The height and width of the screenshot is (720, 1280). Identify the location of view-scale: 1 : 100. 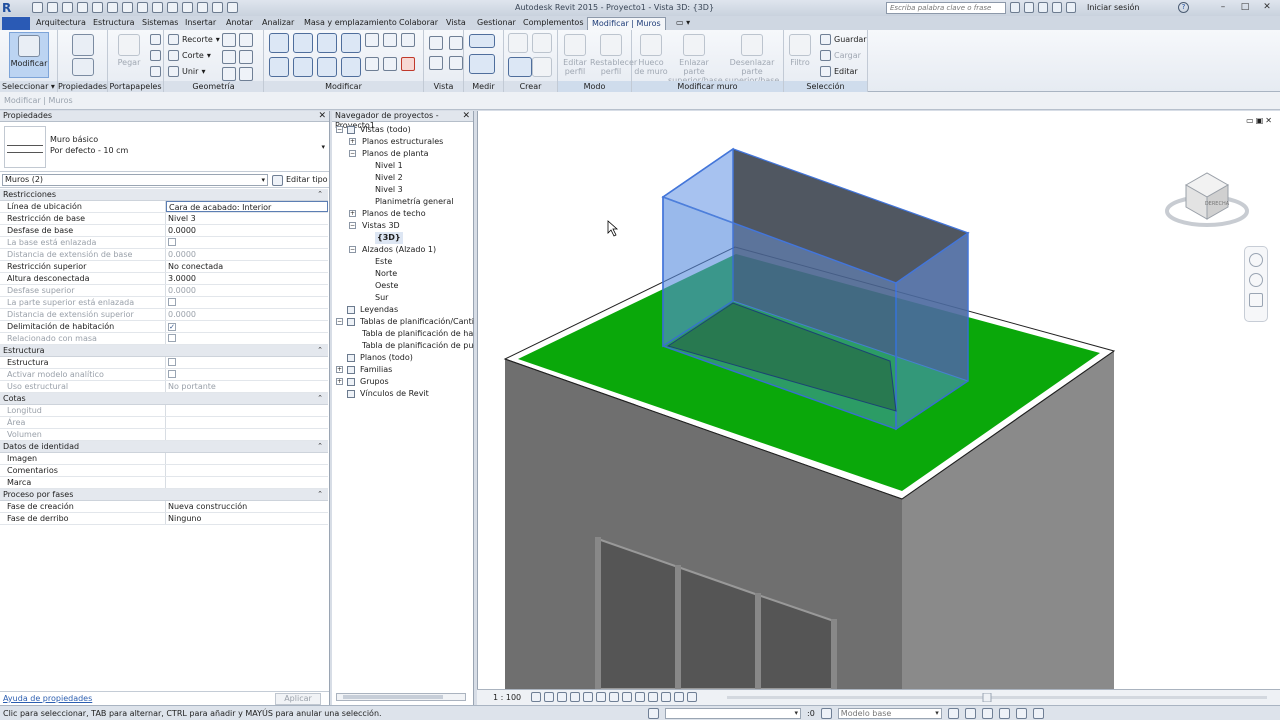
(507, 697).